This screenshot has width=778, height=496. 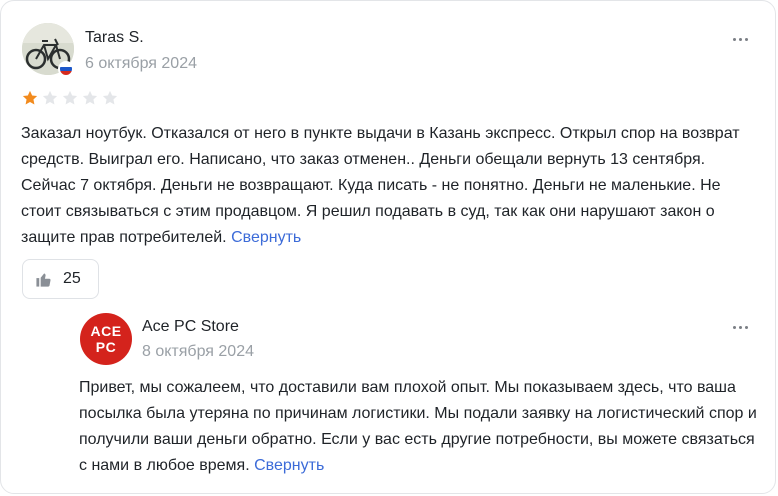 I want to click on russia-flag-icon, so click(x=66, y=69).